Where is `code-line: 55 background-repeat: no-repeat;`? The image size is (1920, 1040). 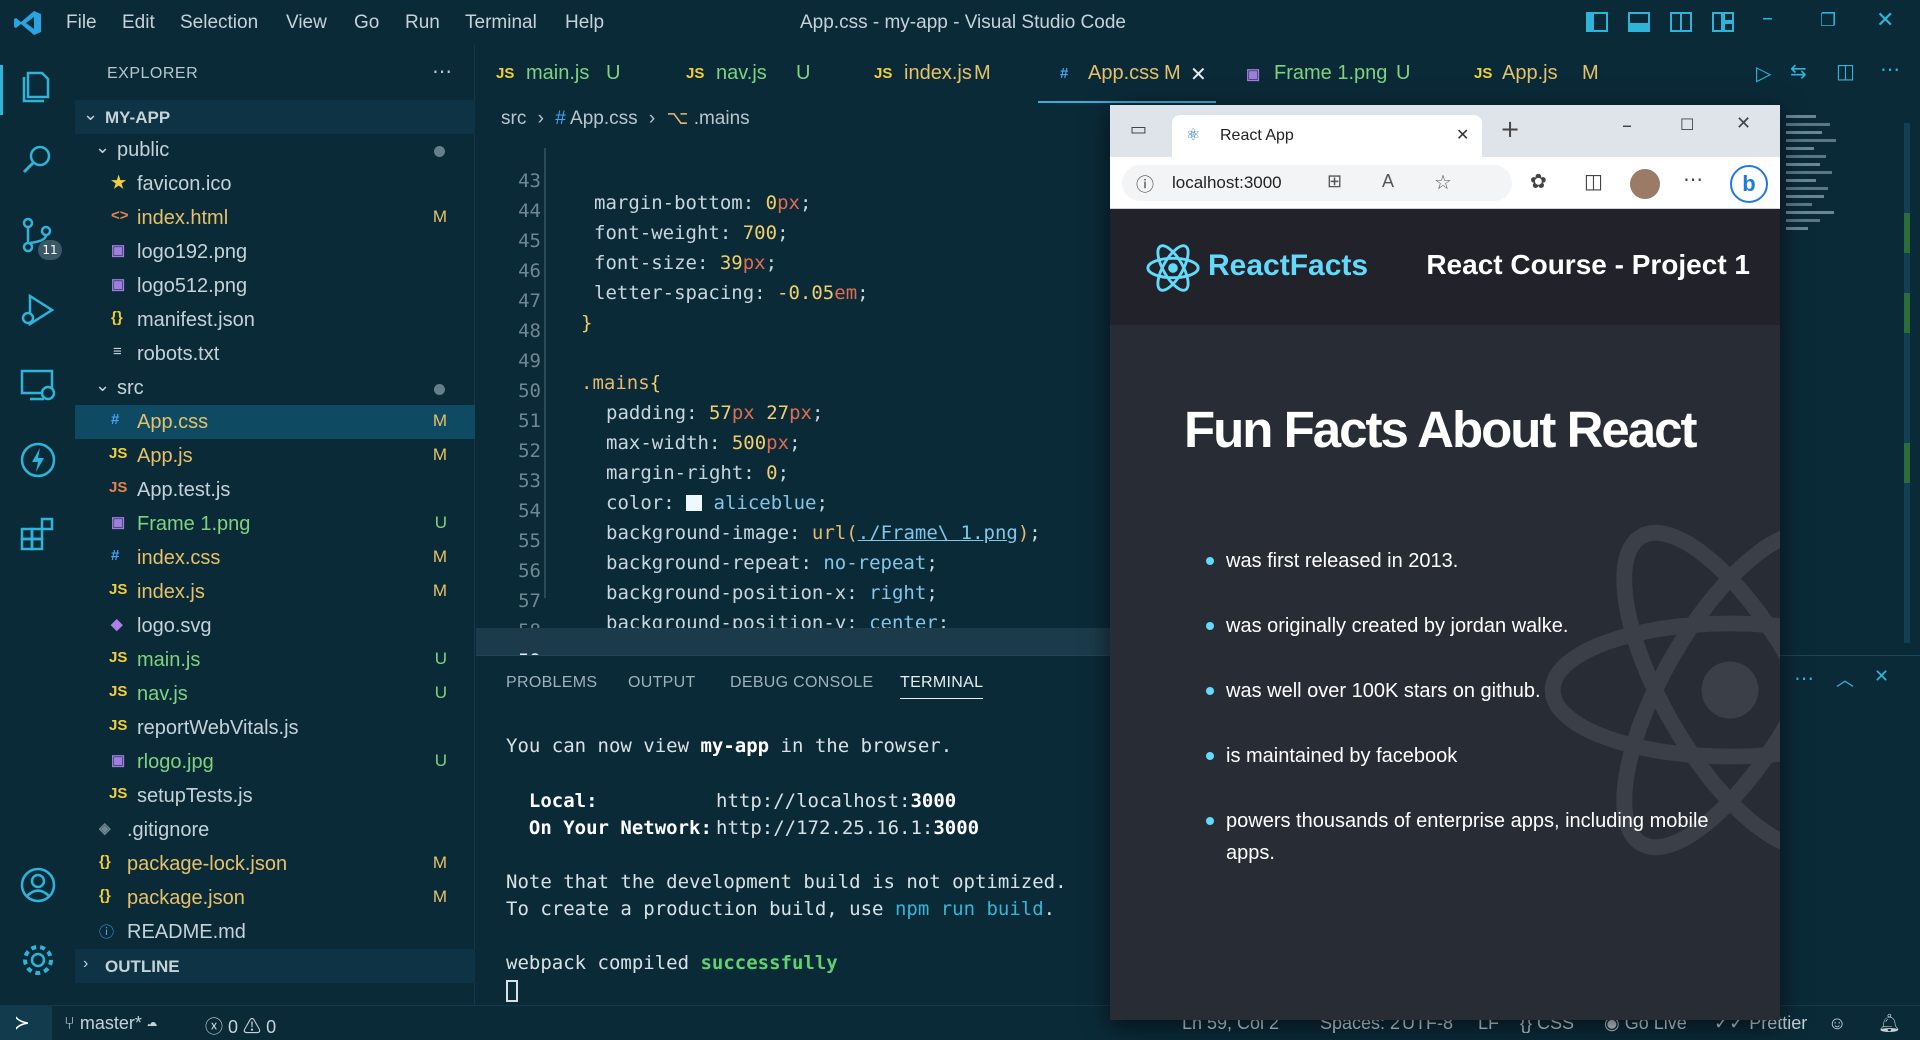
code-line: 55 background-repeat: no-repeat; is located at coordinates (796, 541).